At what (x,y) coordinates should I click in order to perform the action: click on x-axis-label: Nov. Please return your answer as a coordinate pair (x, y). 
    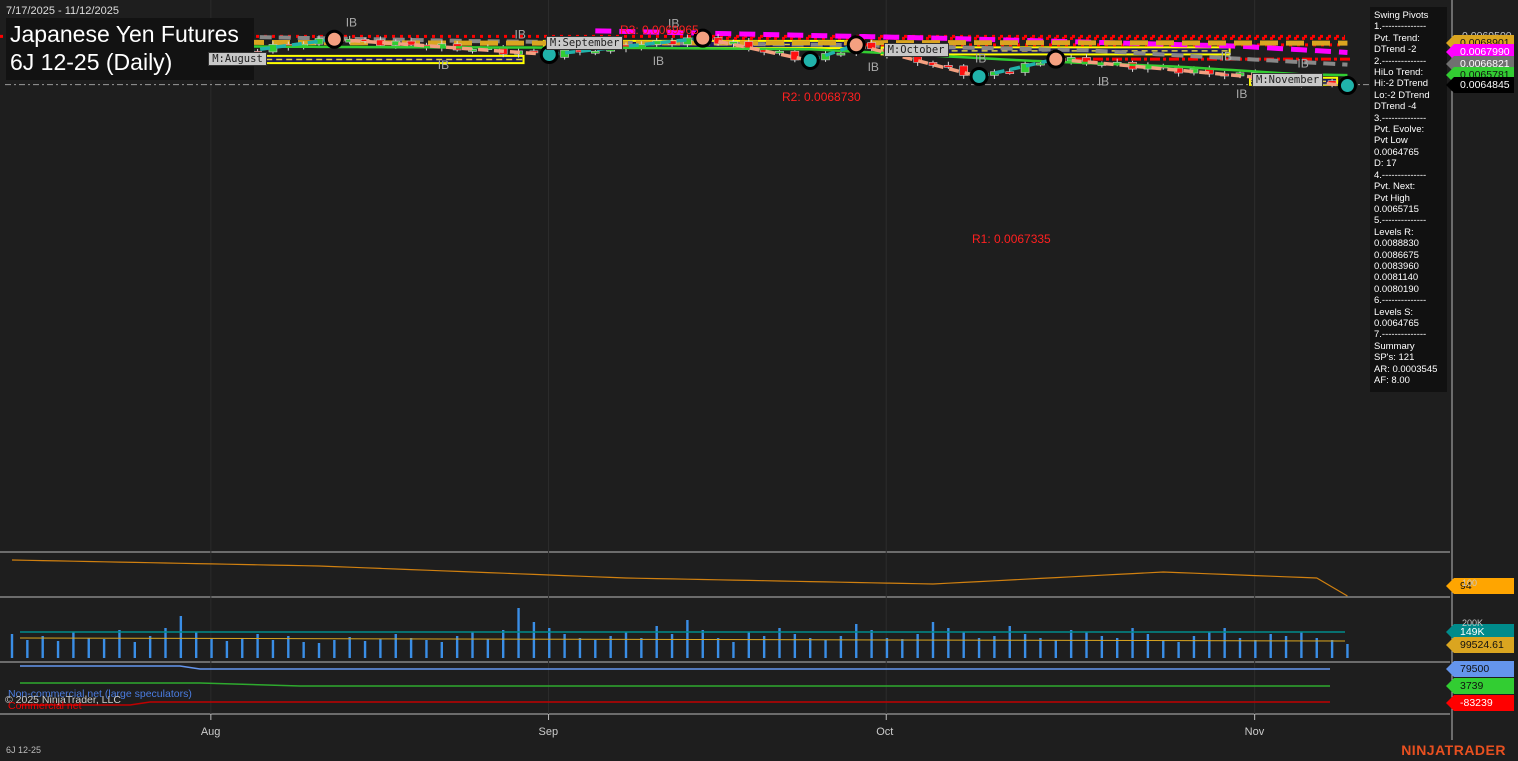
    Looking at the image, I should click on (1254, 732).